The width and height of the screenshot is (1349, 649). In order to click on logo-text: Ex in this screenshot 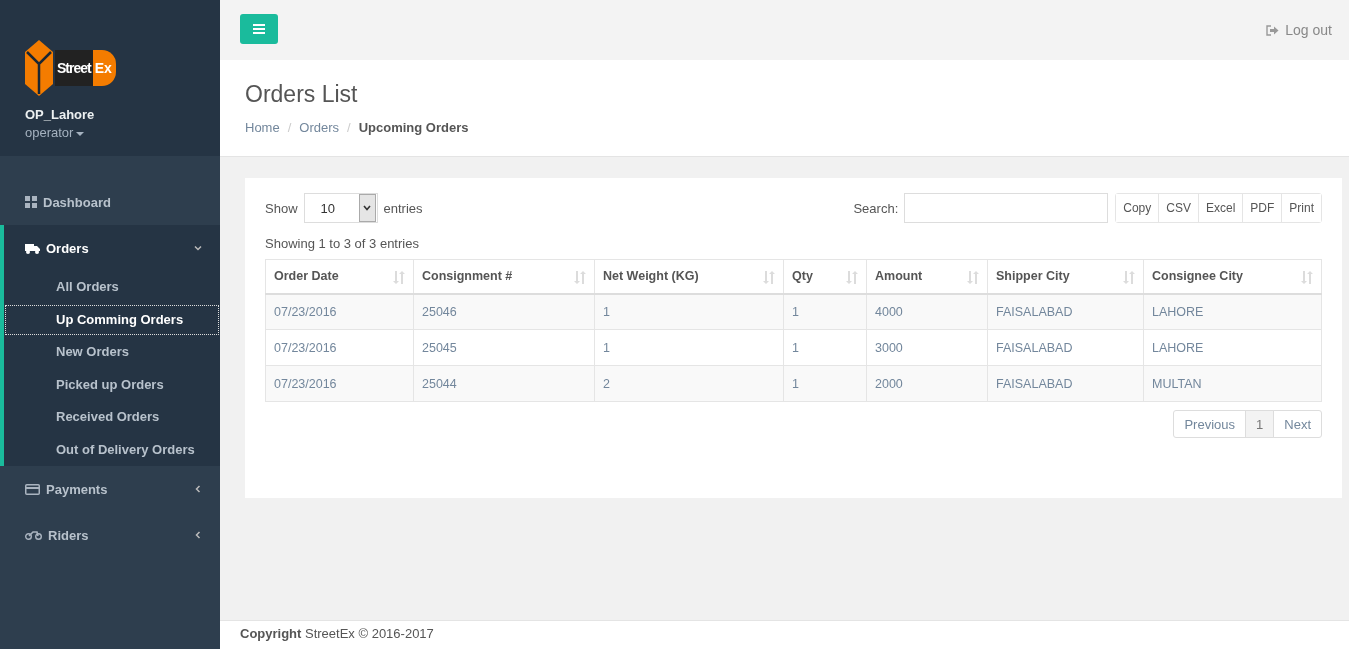, I will do `click(104, 68)`.